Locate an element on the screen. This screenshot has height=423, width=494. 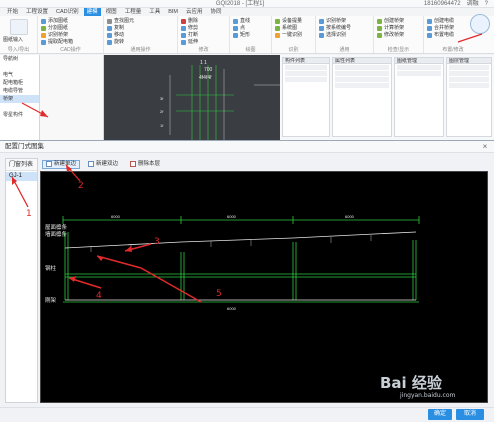
annotation-arrowhead is located at coordinates (44, 113).